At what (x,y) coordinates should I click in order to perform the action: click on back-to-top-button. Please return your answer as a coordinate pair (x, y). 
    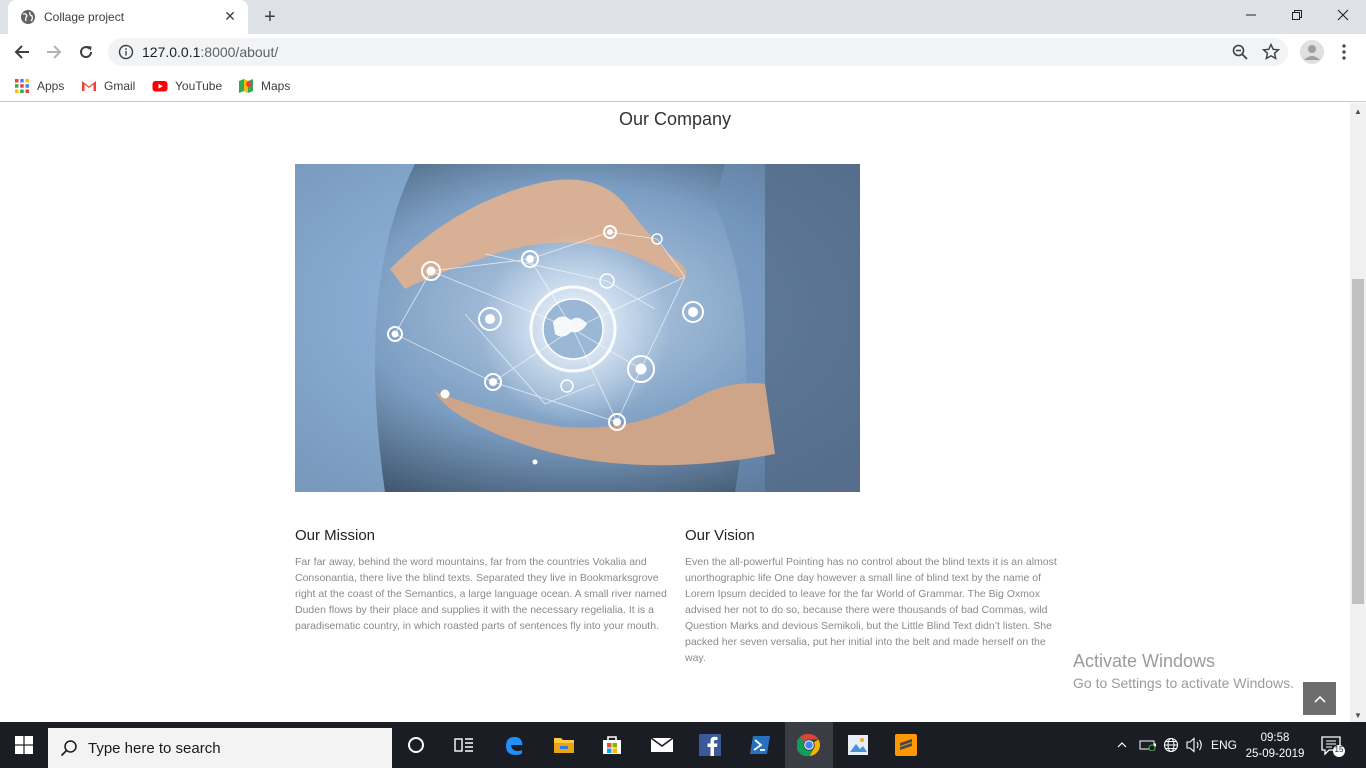
    Looking at the image, I should click on (1319, 698).